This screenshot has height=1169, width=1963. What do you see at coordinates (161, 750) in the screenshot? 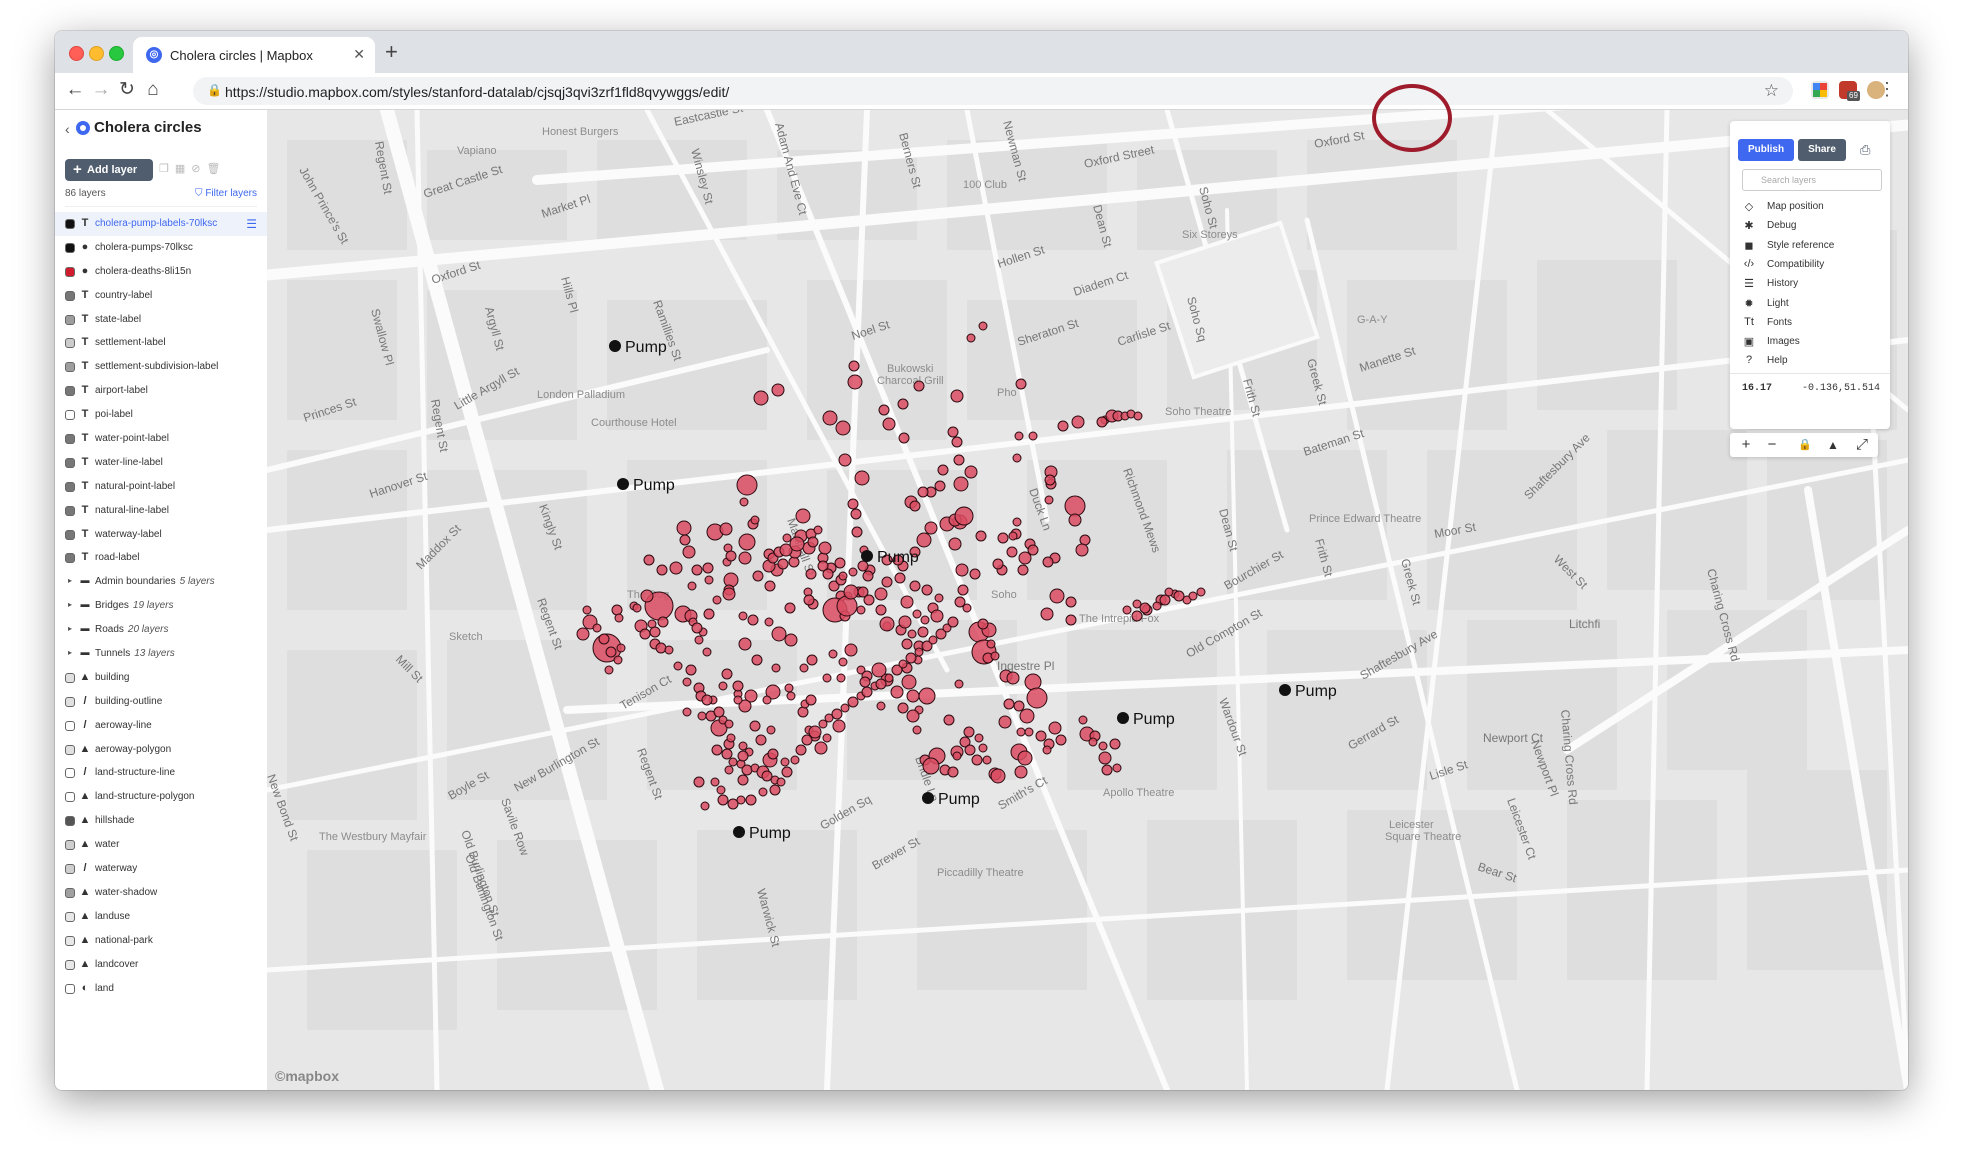
I see `layer-item: ▲ aeroway-polygon` at bounding box center [161, 750].